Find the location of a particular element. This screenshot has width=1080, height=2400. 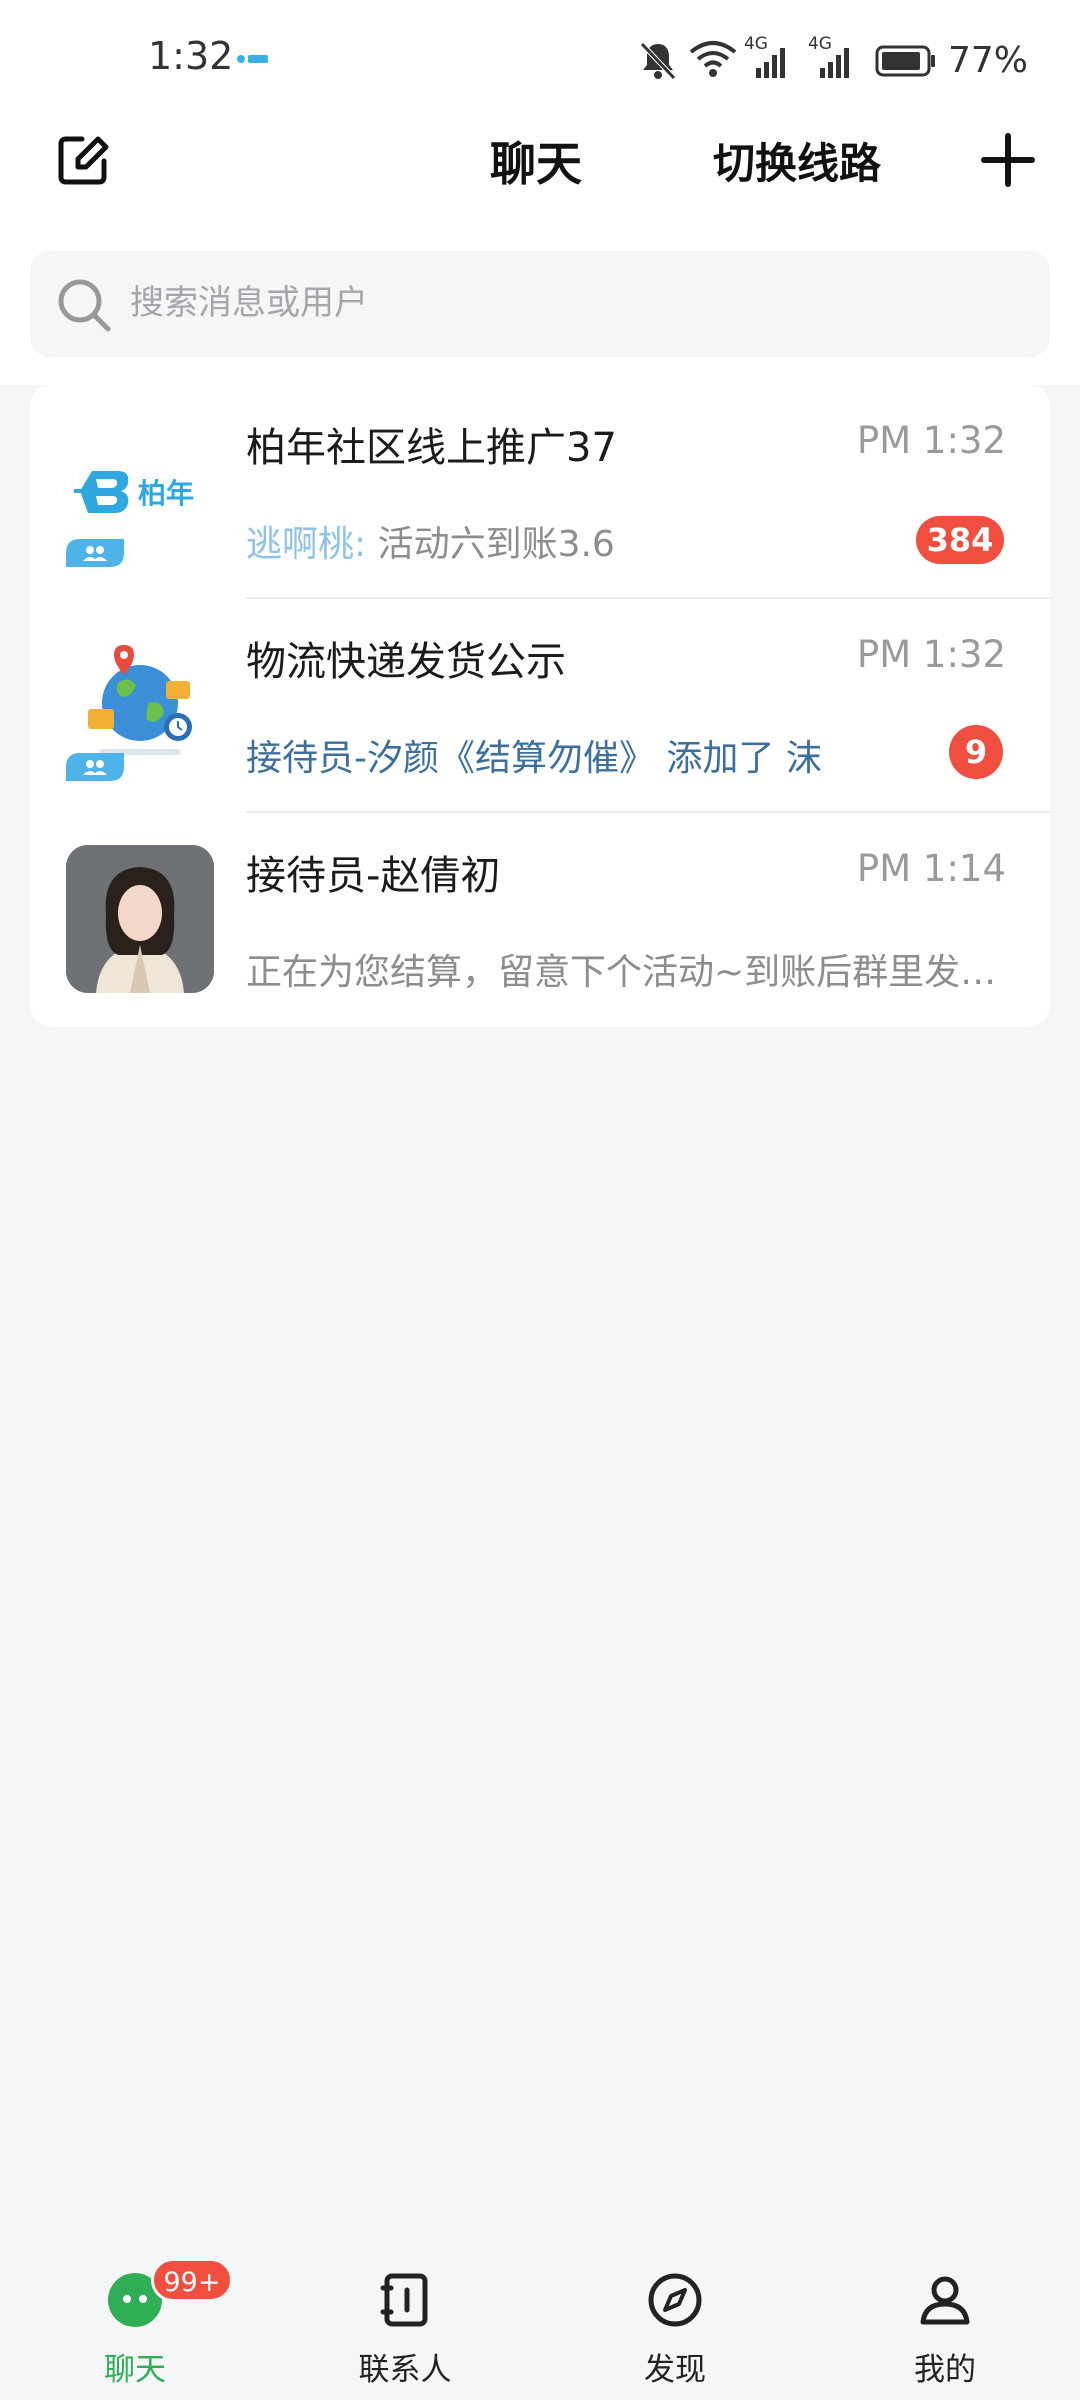

unread-badge: 384 is located at coordinates (960, 540).